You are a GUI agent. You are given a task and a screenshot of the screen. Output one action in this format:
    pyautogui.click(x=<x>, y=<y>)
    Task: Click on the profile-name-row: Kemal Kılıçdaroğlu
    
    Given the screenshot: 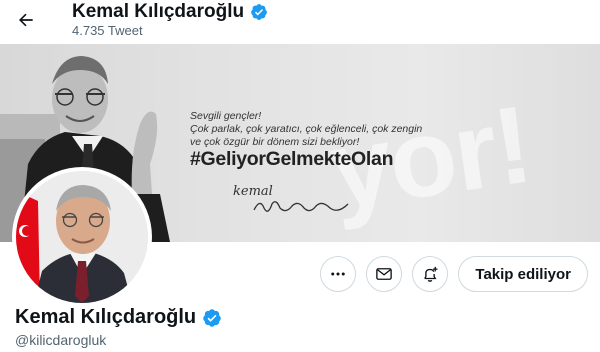 What is the action you would take?
    pyautogui.click(x=118, y=317)
    